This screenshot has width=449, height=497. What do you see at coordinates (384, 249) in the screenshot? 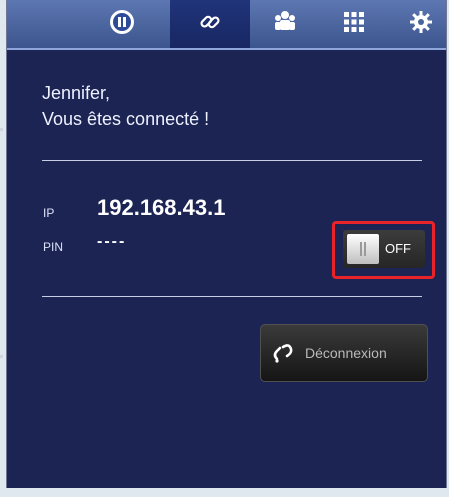
I see `connection-toggle: OFF` at bounding box center [384, 249].